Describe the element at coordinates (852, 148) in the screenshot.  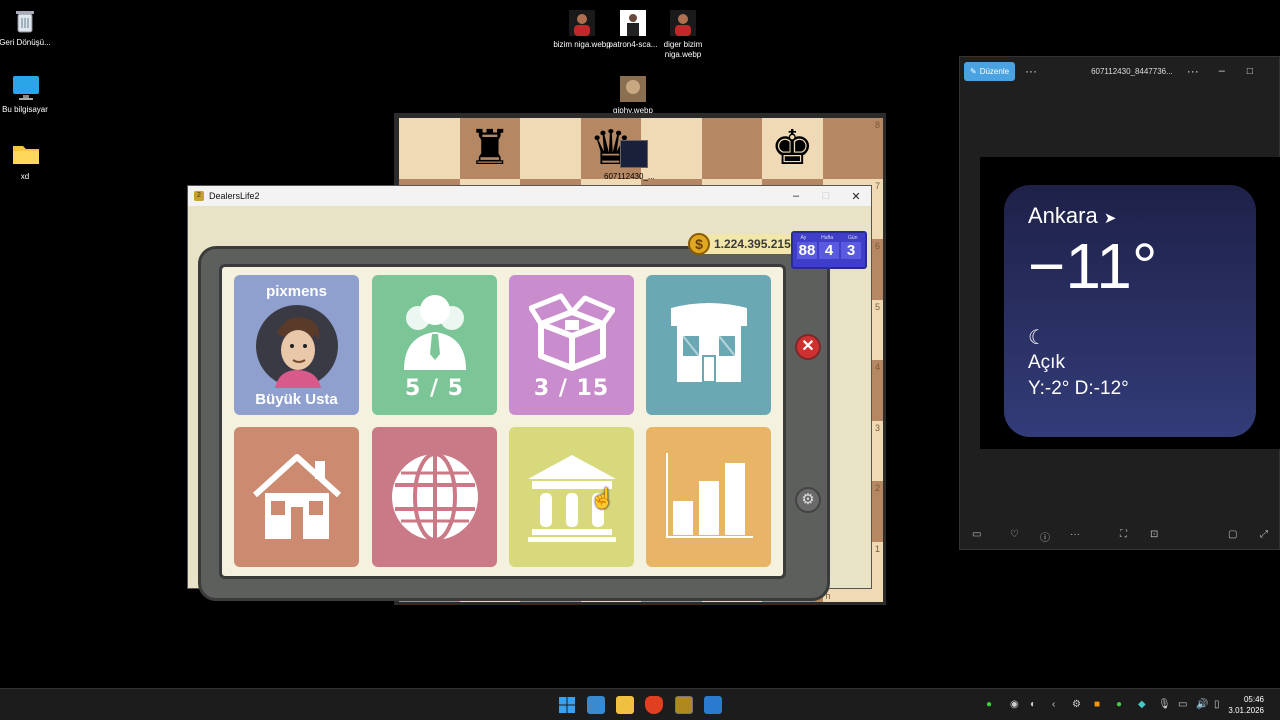
I see `chess-square: 8` at that location.